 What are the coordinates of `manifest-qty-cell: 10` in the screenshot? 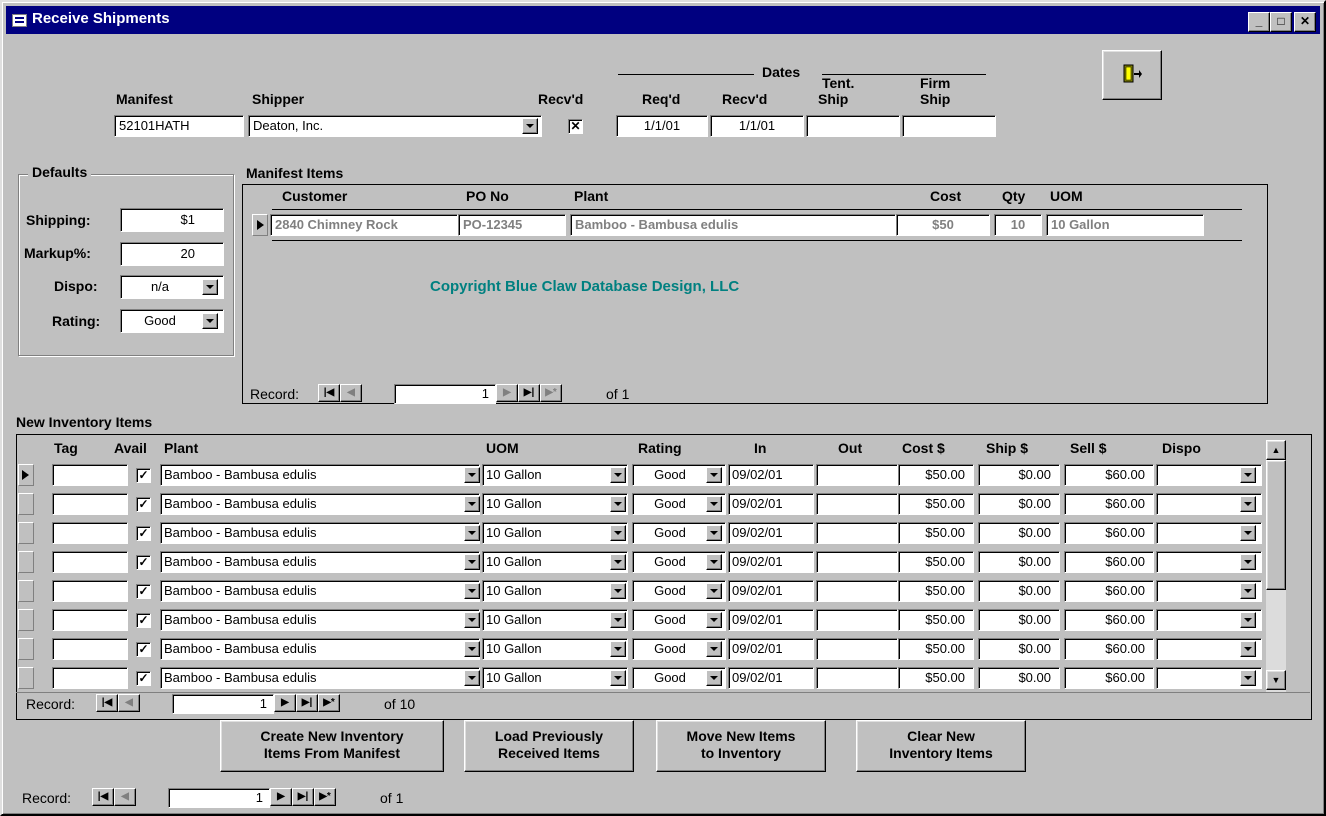 It's located at (1018, 225).